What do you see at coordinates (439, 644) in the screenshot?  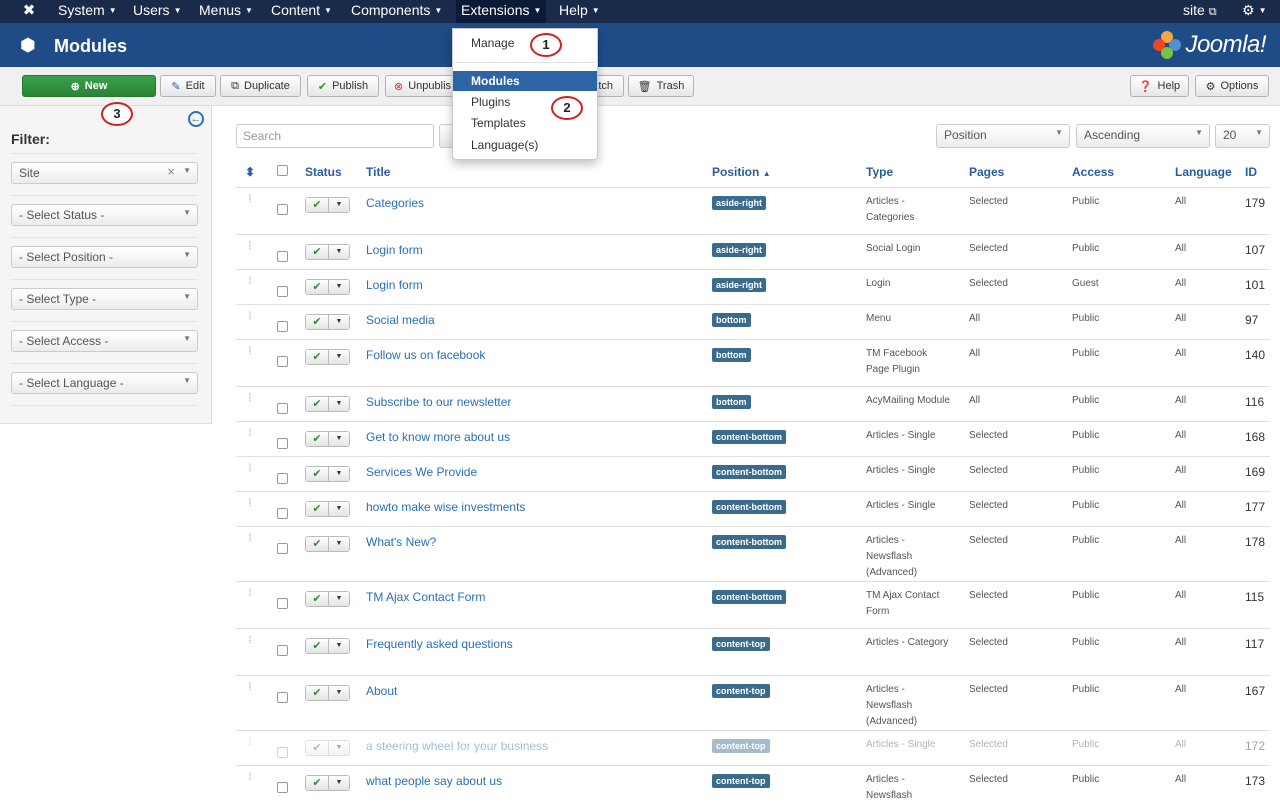 I see `module-title-link: Frequently asked questions` at bounding box center [439, 644].